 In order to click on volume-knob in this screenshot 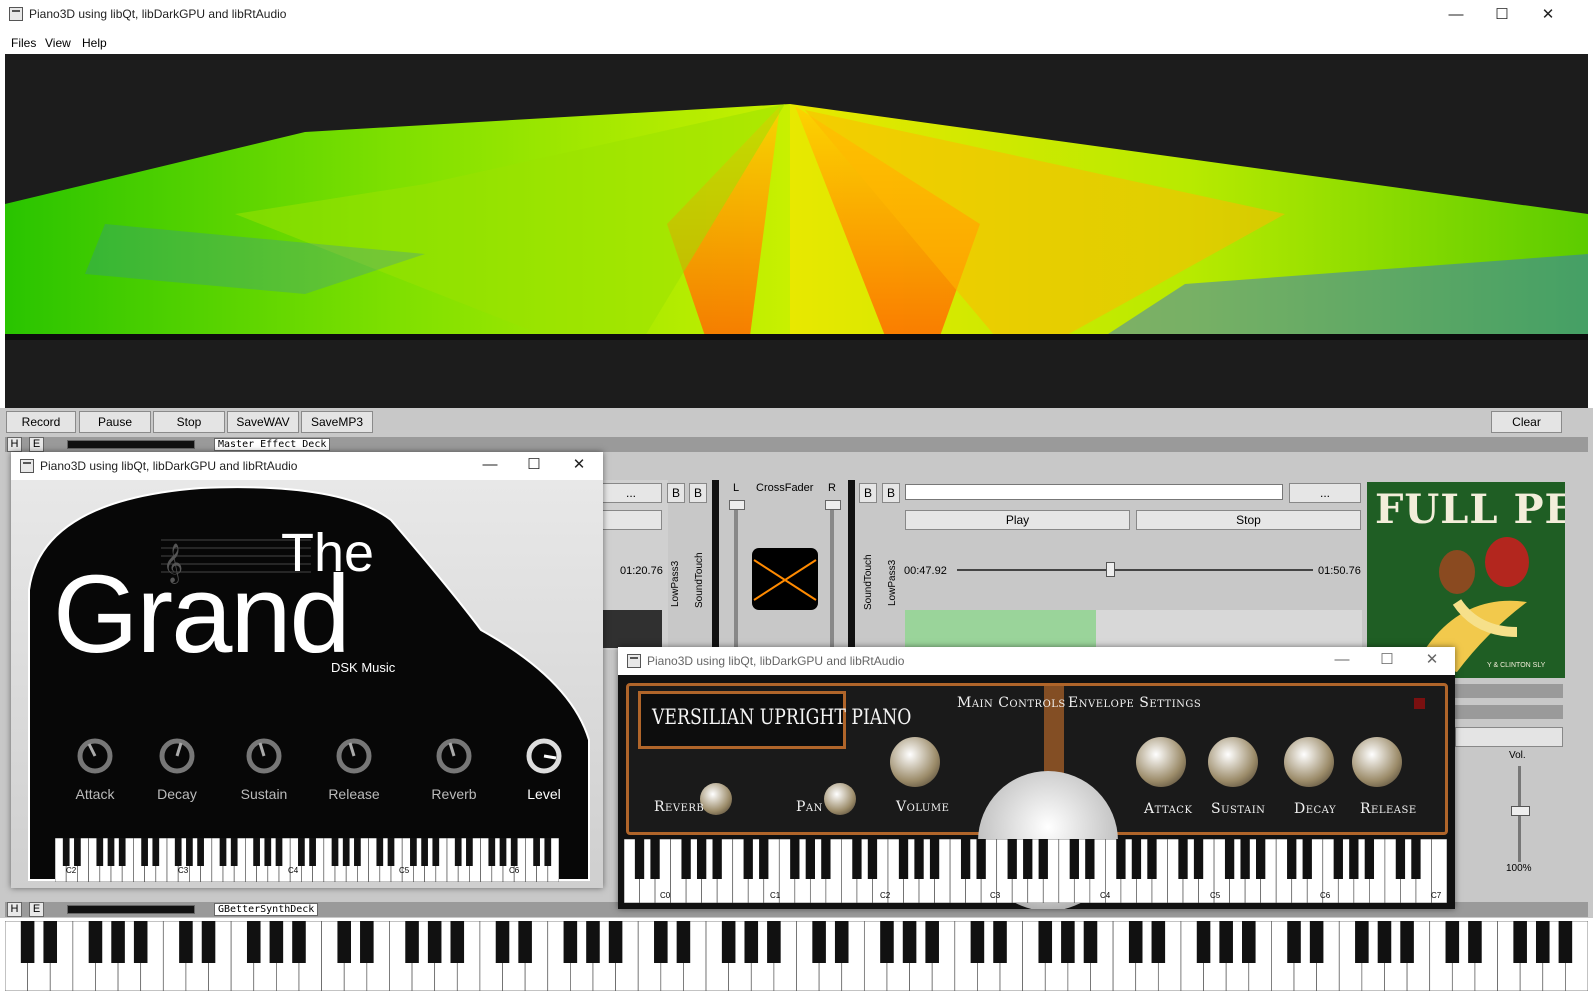, I will do `click(915, 762)`.